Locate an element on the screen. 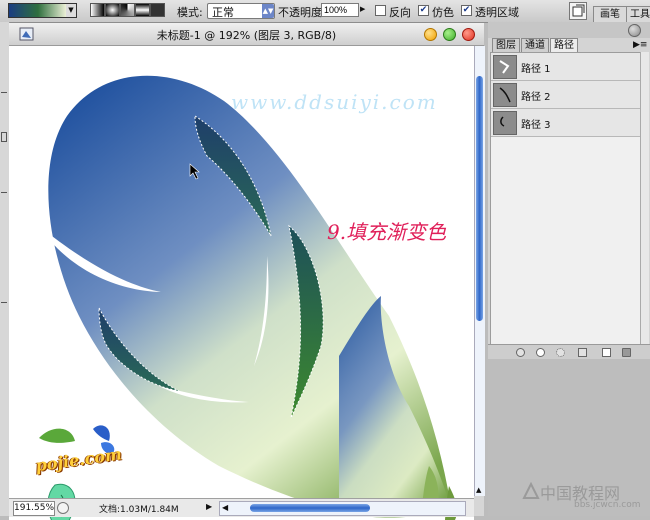 This screenshot has width=650, height=520. delete-path-icon is located at coordinates (626, 352).